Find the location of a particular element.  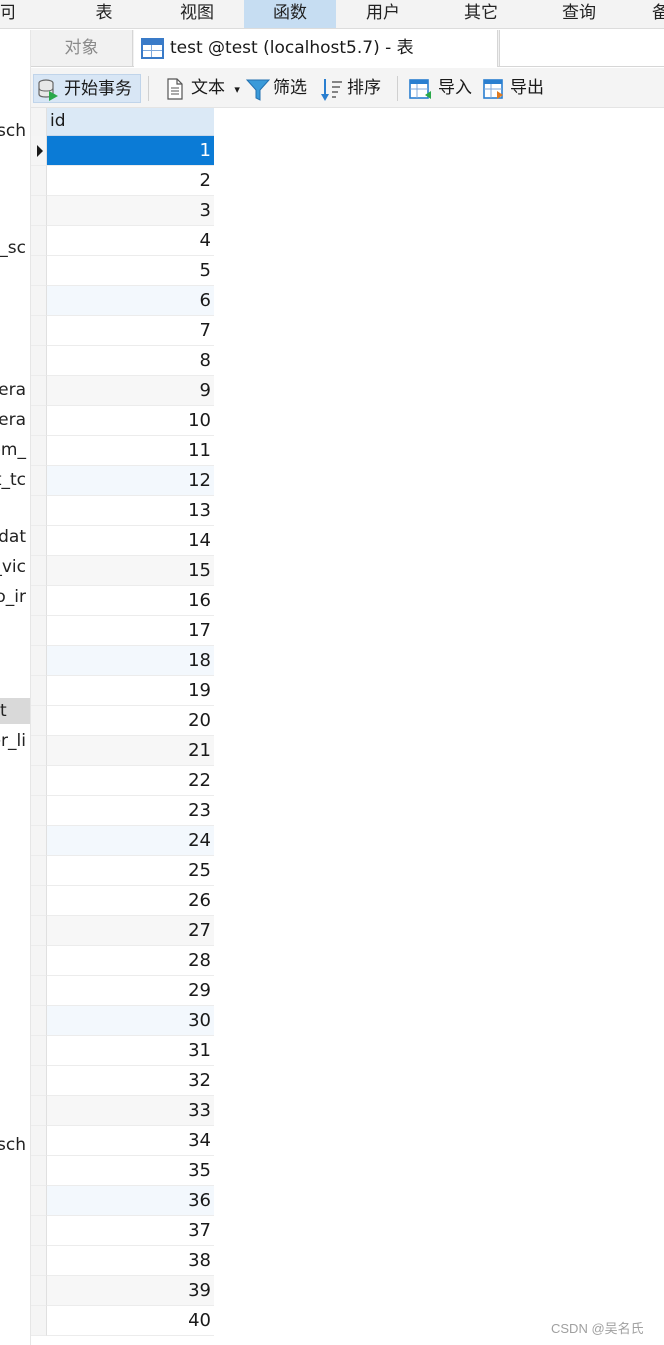

cell-id: 21 is located at coordinates (130, 751).